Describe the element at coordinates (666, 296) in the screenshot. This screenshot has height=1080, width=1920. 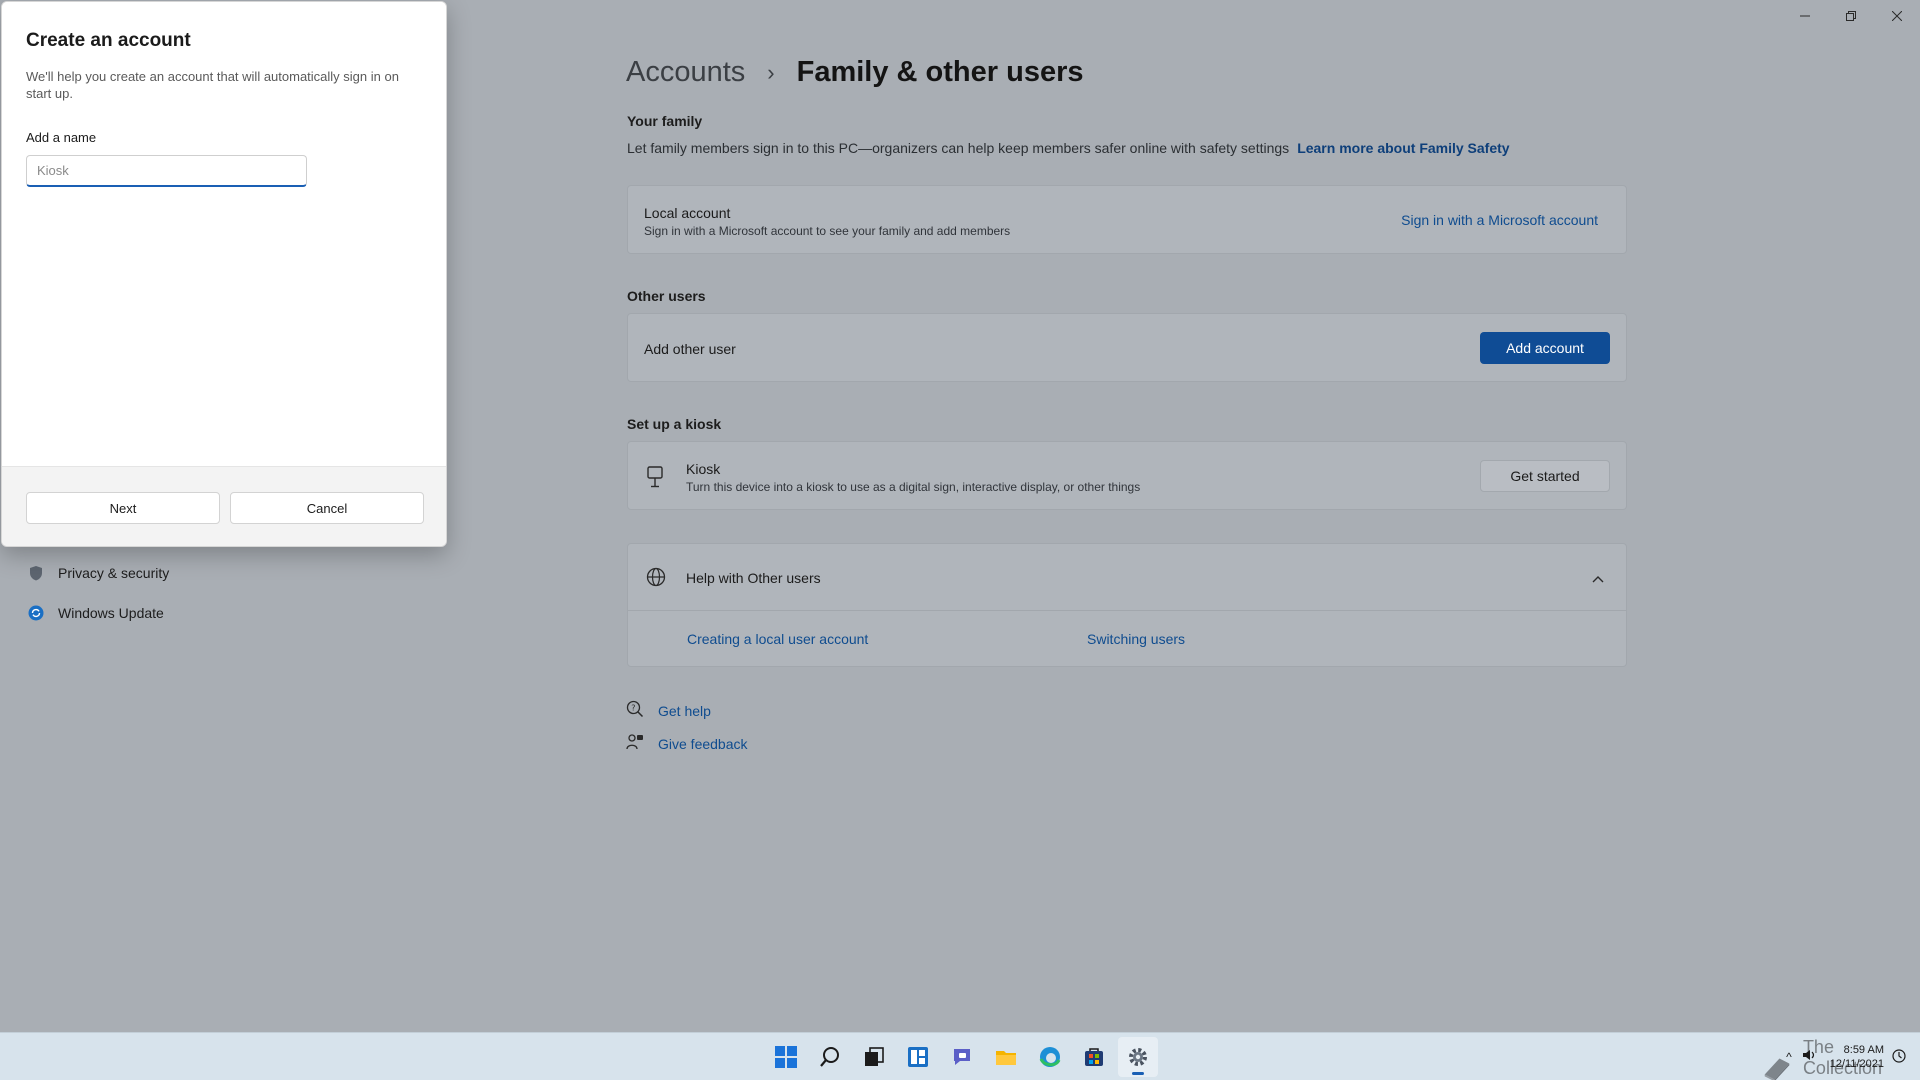
I see `other-users-heading: Other users` at that location.